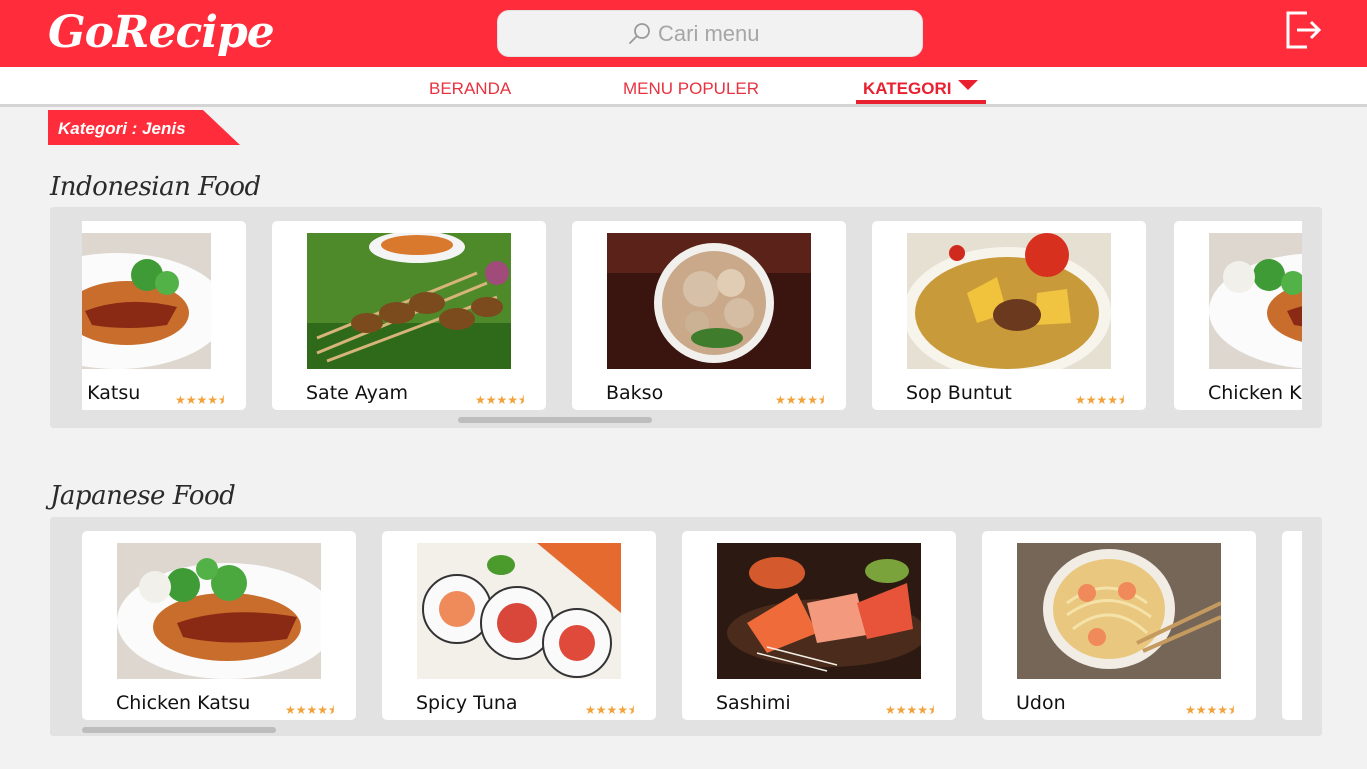 The height and width of the screenshot is (769, 1367). What do you see at coordinates (357, 393) in the screenshot?
I see `food-name: Sate Ayam` at bounding box center [357, 393].